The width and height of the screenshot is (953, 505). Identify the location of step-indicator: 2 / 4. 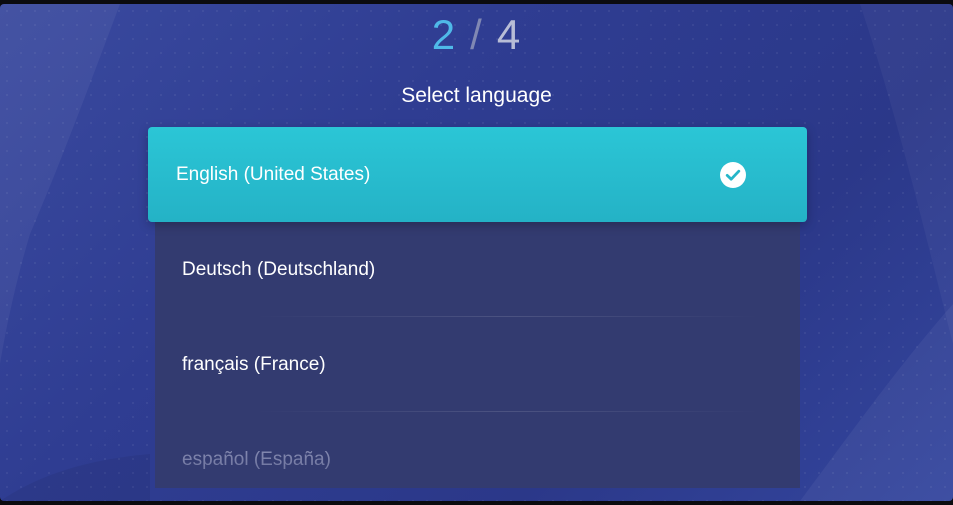
(476, 35).